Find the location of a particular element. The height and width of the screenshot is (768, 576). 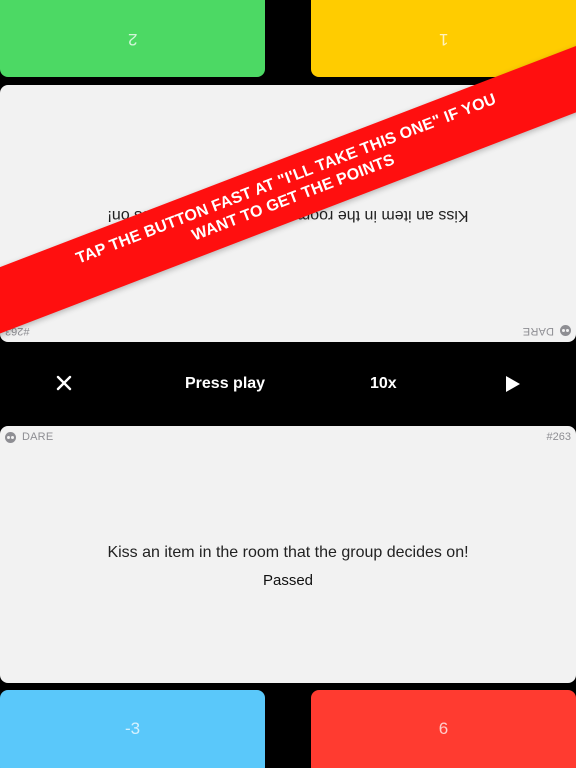

card-number: #263 is located at coordinates (558, 437).